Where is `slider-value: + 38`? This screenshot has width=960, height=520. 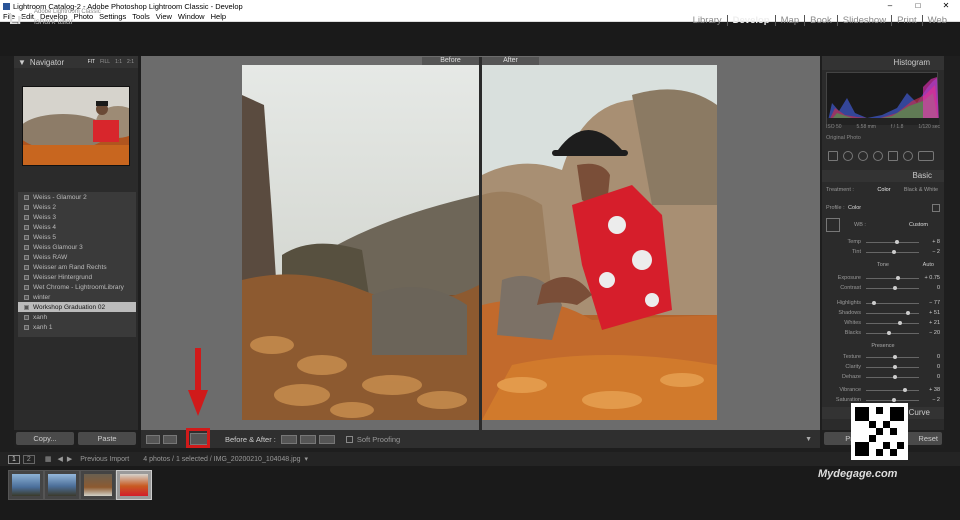
slider-value: + 38 is located at coordinates (931, 390).